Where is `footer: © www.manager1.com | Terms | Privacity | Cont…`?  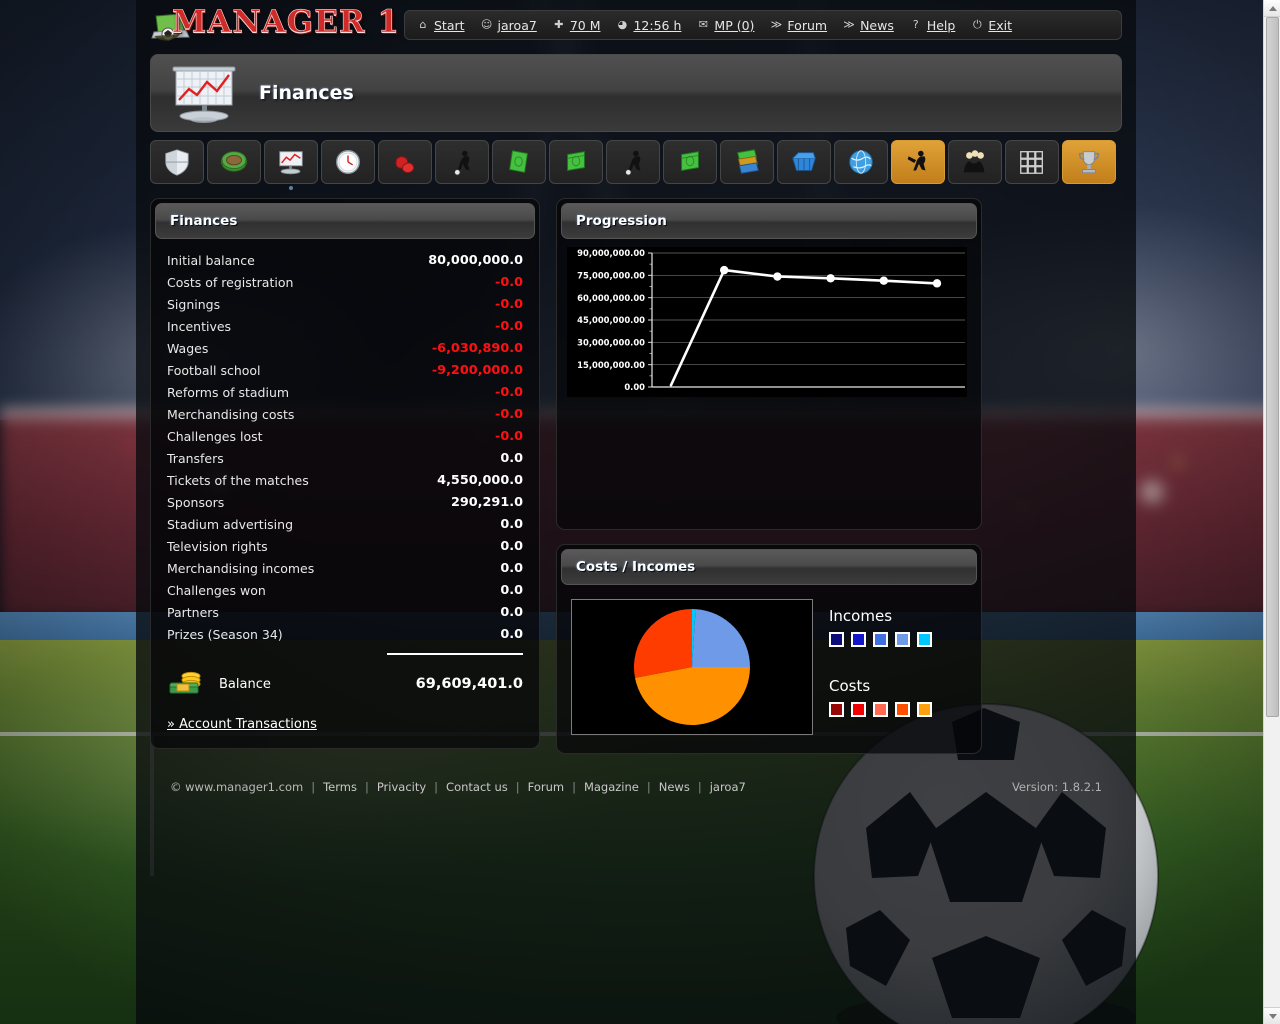
footer: © www.manager1.com | Terms | Privacity | Cont… is located at coordinates (636, 787).